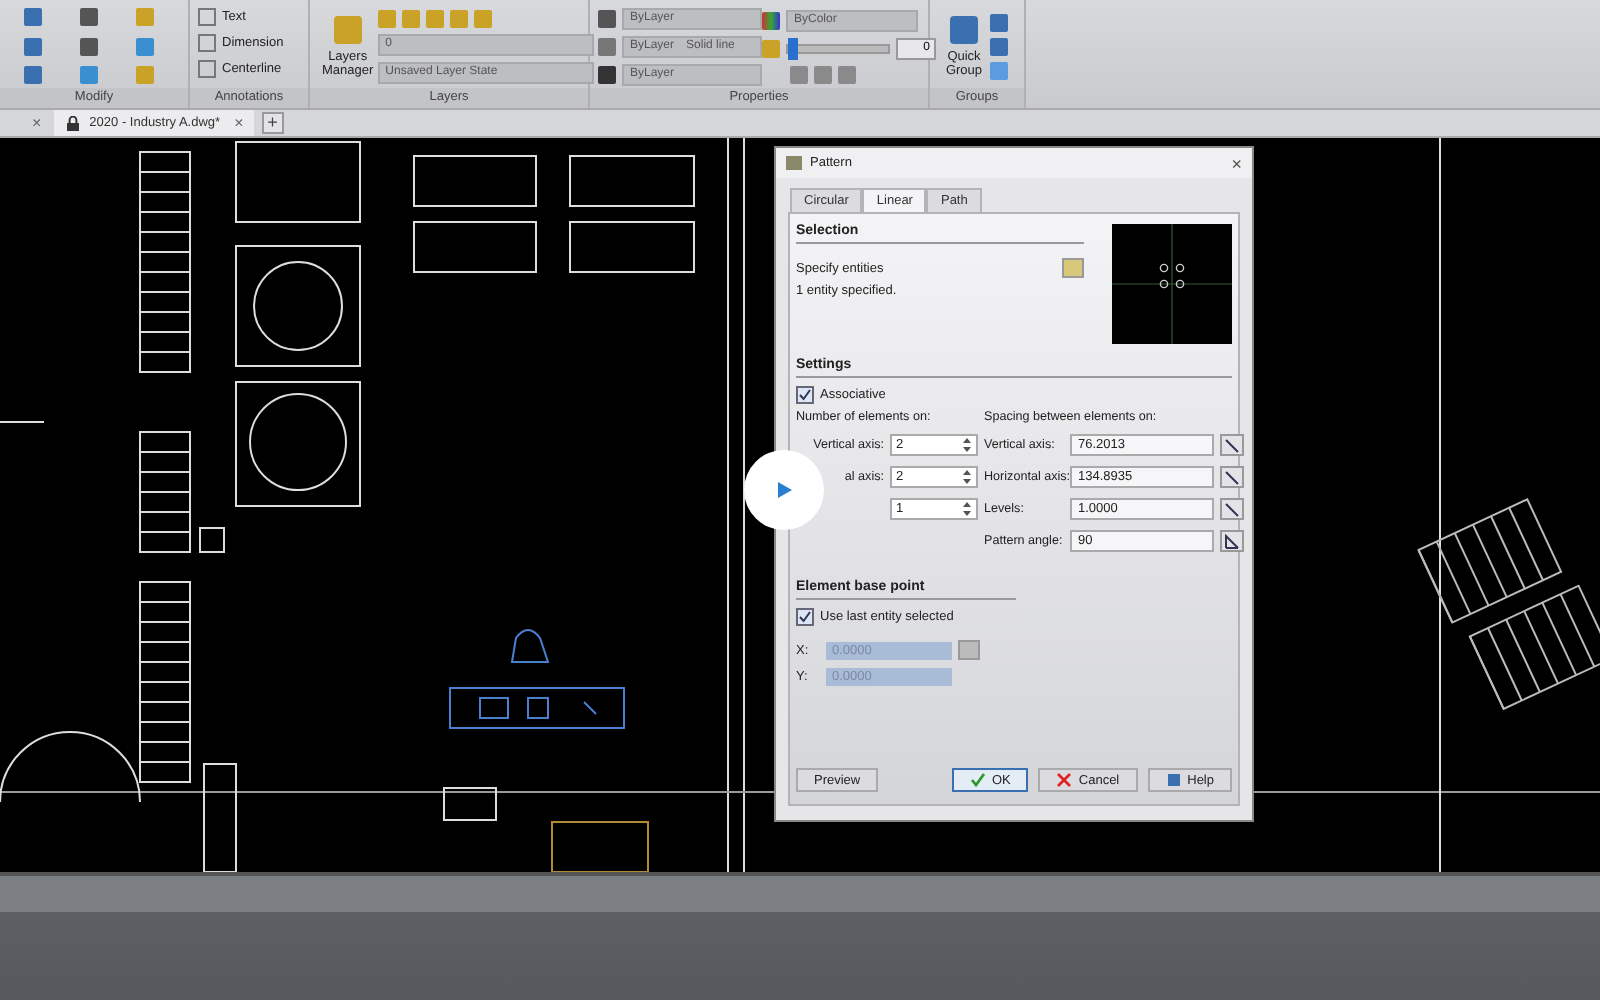 Image resolution: width=1600 pixels, height=1000 pixels. What do you see at coordinates (1073, 268) in the screenshot?
I see `select-entities-button` at bounding box center [1073, 268].